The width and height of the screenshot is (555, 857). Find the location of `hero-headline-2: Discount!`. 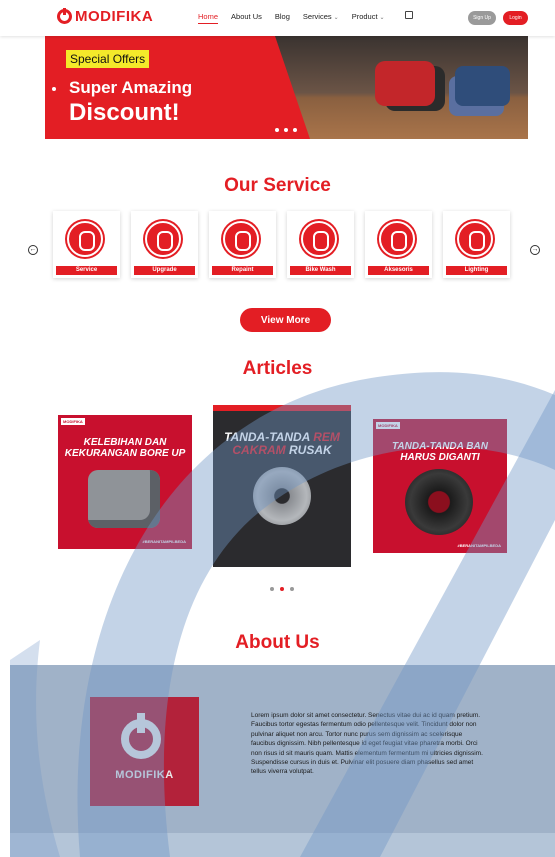

hero-headline-2: Discount! is located at coordinates (124, 112).